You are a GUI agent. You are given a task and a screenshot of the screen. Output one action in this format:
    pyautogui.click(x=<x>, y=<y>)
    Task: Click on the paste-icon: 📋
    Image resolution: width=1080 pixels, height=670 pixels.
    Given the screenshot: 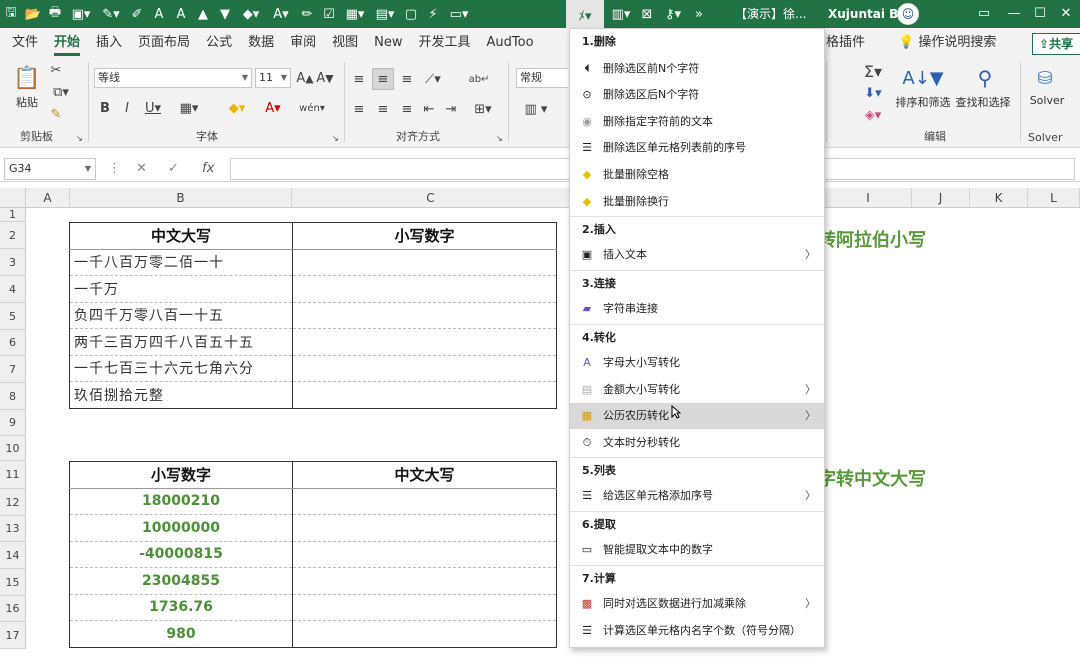 What is the action you would take?
    pyautogui.click(x=27, y=78)
    